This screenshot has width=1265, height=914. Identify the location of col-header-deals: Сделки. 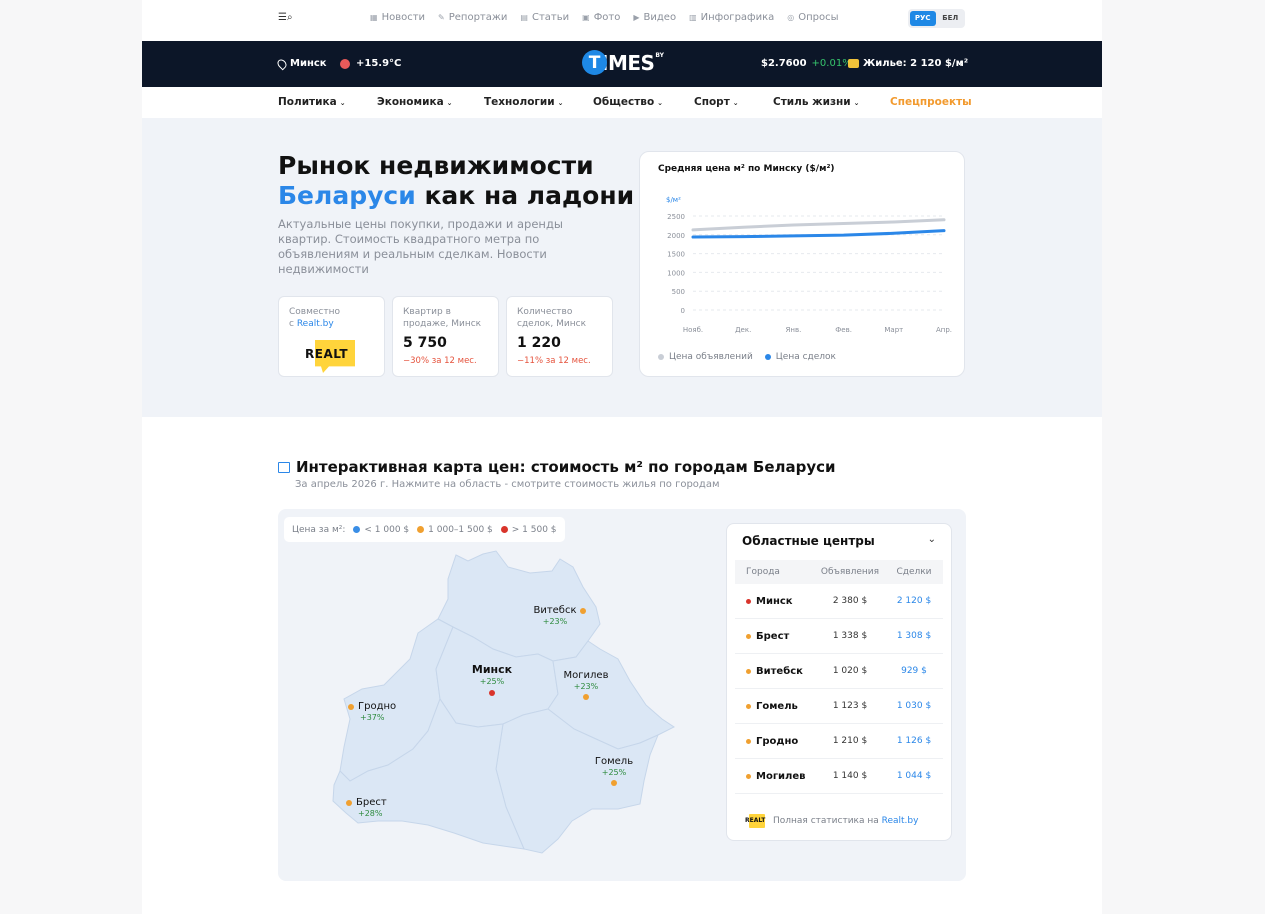
(914, 572).